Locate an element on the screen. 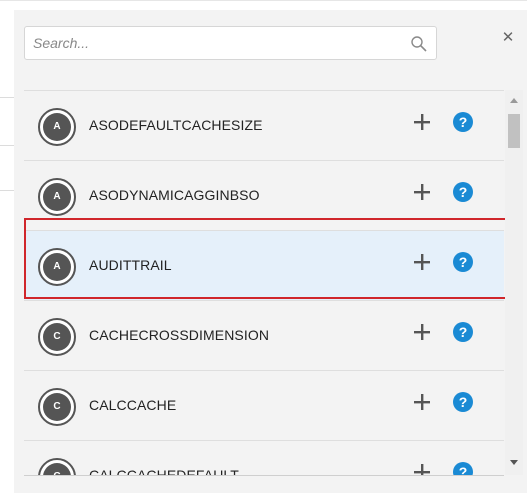 This screenshot has width=527, height=493. vertical-scrollbar is located at coordinates (514, 282).